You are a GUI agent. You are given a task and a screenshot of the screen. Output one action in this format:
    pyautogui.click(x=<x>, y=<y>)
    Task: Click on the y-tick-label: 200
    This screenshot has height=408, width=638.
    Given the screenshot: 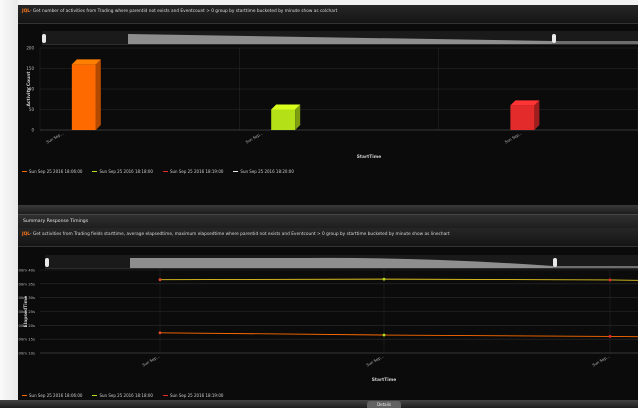 What is the action you would take?
    pyautogui.click(x=30, y=48)
    